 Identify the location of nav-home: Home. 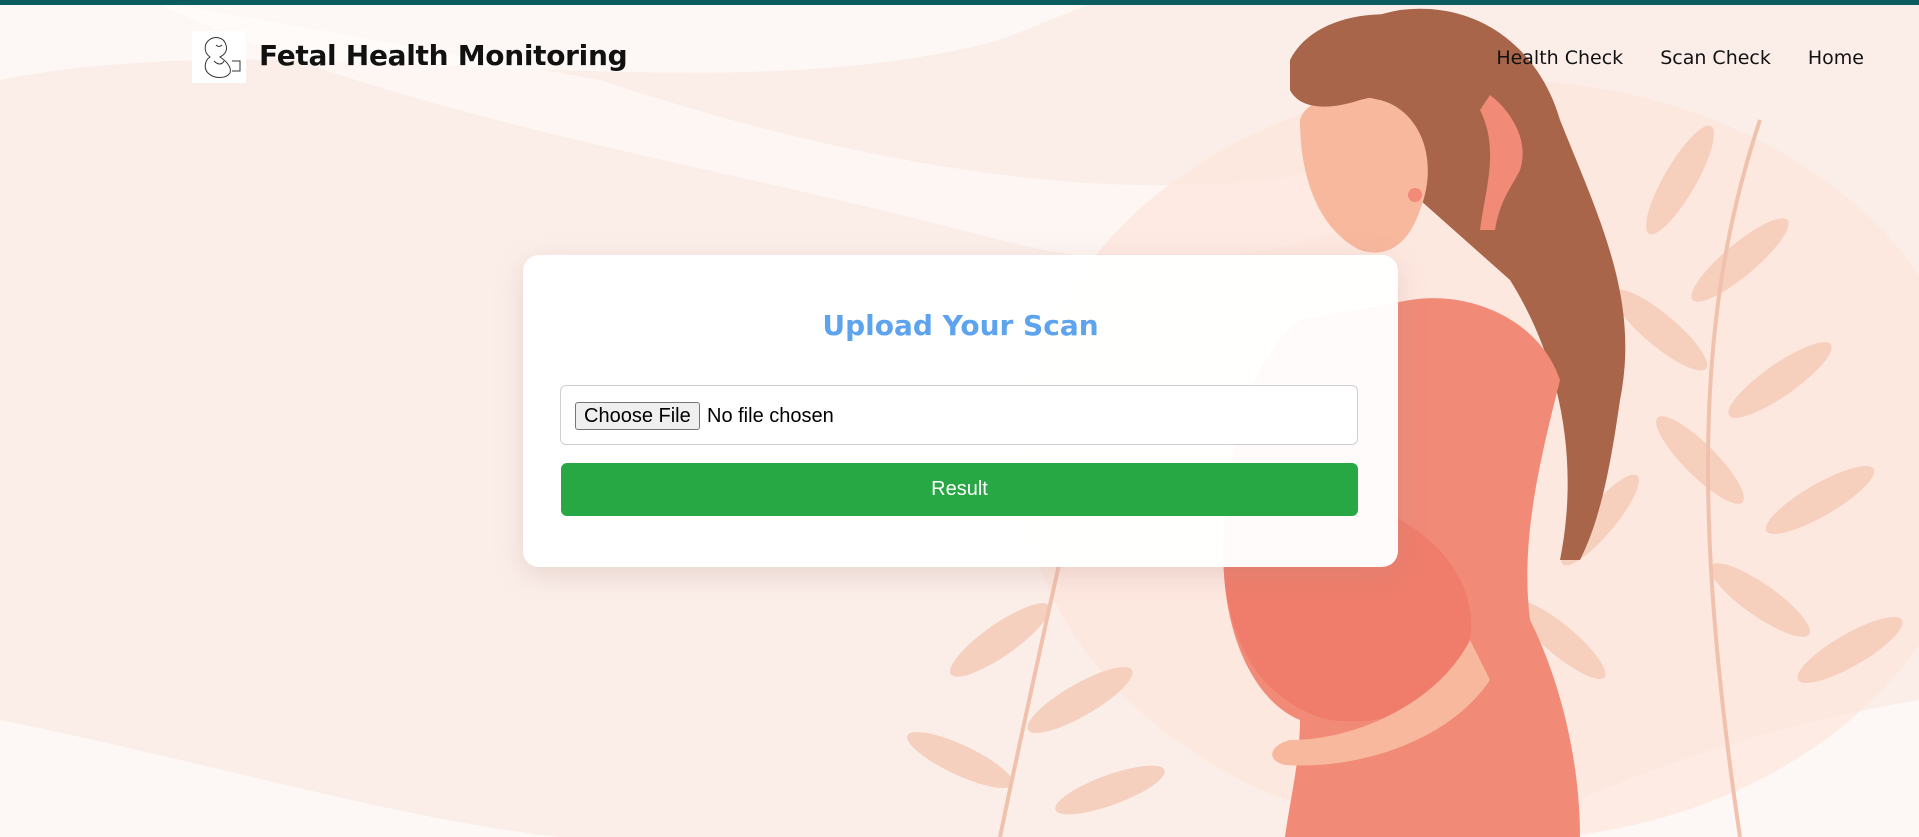
(1836, 58).